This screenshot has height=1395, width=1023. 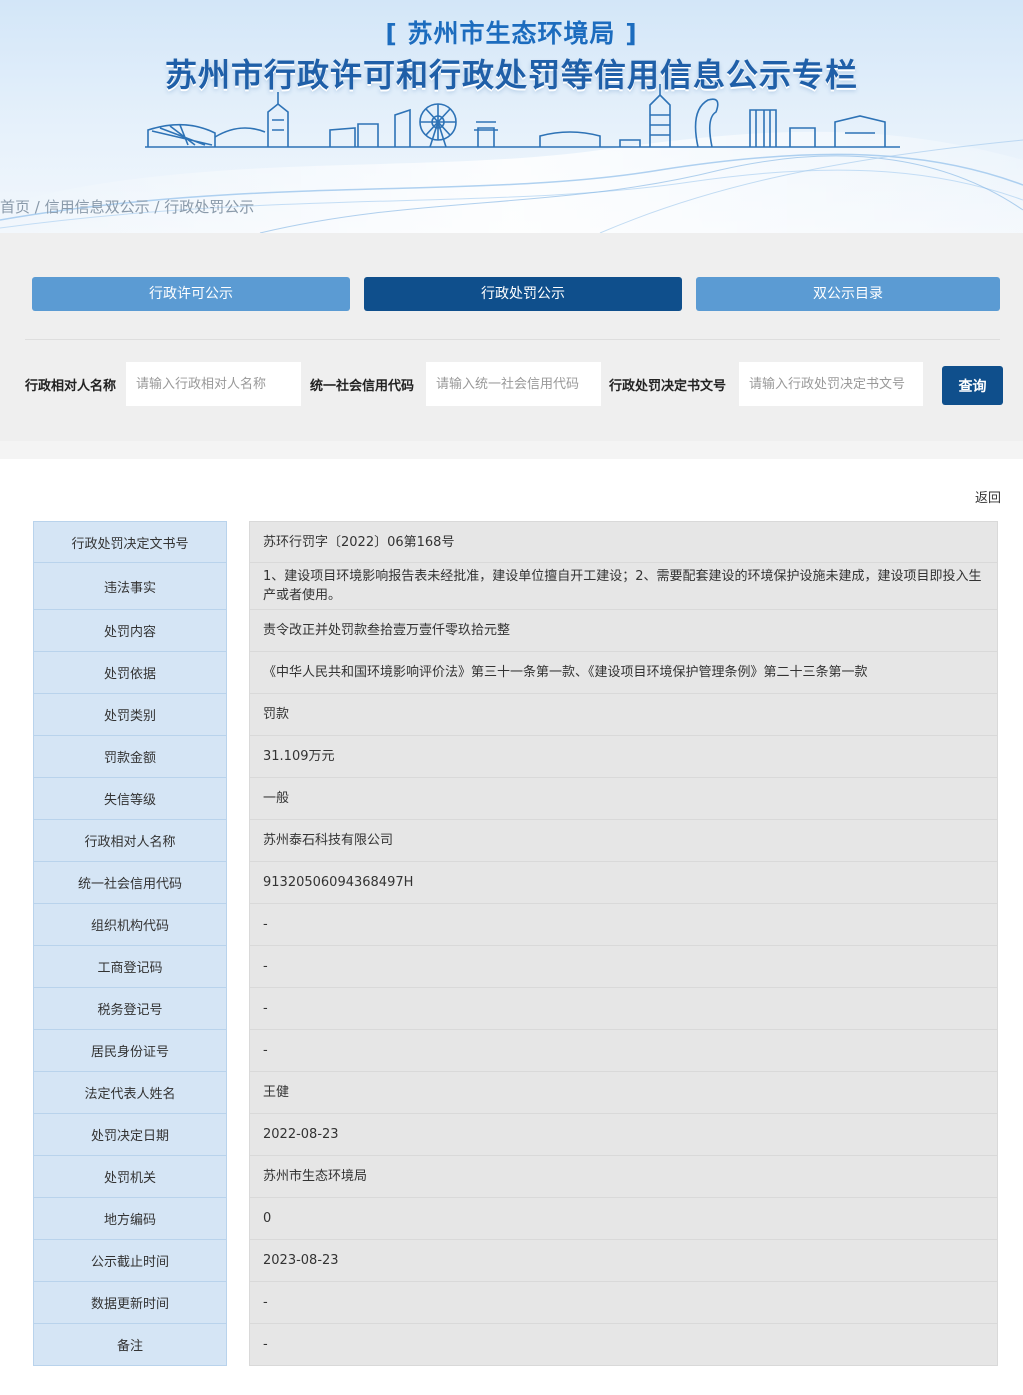 What do you see at coordinates (362, 386) in the screenshot?
I see `credit-code-search-label: 统一社会信用代码` at bounding box center [362, 386].